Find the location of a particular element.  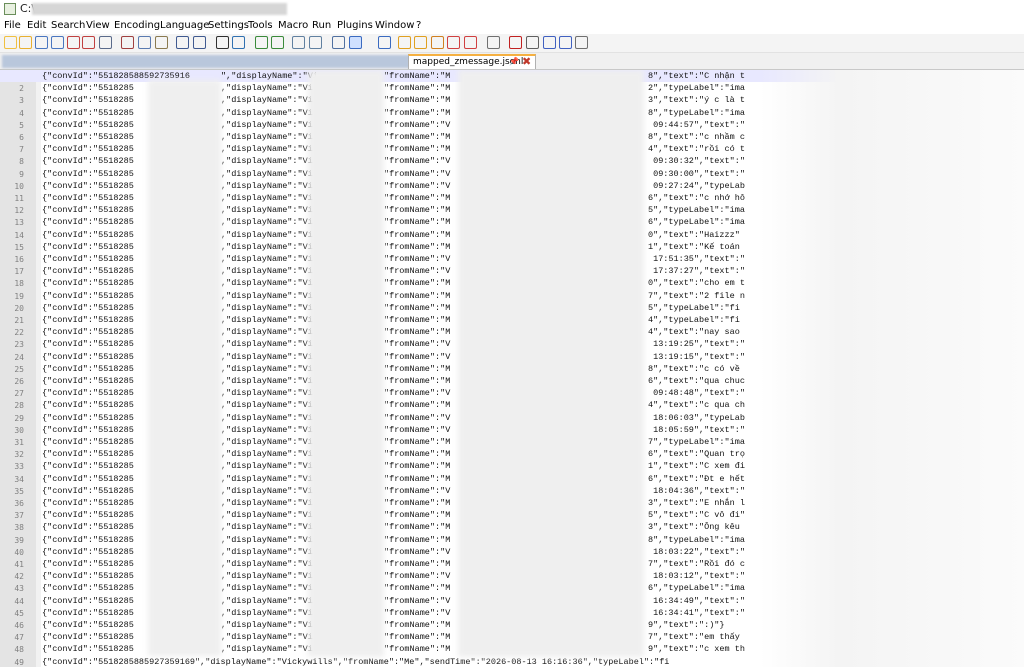

run-macro-multiple-icon is located at coordinates (549, 42).